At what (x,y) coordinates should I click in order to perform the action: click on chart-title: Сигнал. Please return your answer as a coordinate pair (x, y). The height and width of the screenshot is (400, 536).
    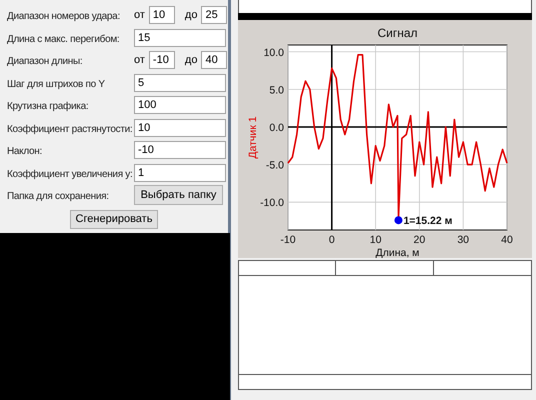
    Looking at the image, I should click on (397, 33).